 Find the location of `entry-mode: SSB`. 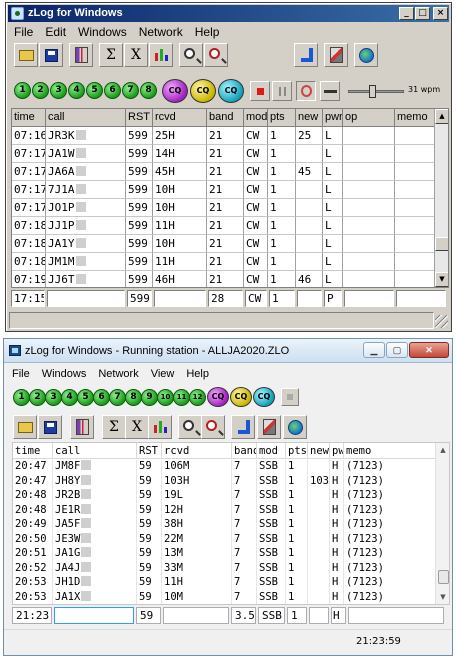

entry-mode: SSB is located at coordinates (271, 615).